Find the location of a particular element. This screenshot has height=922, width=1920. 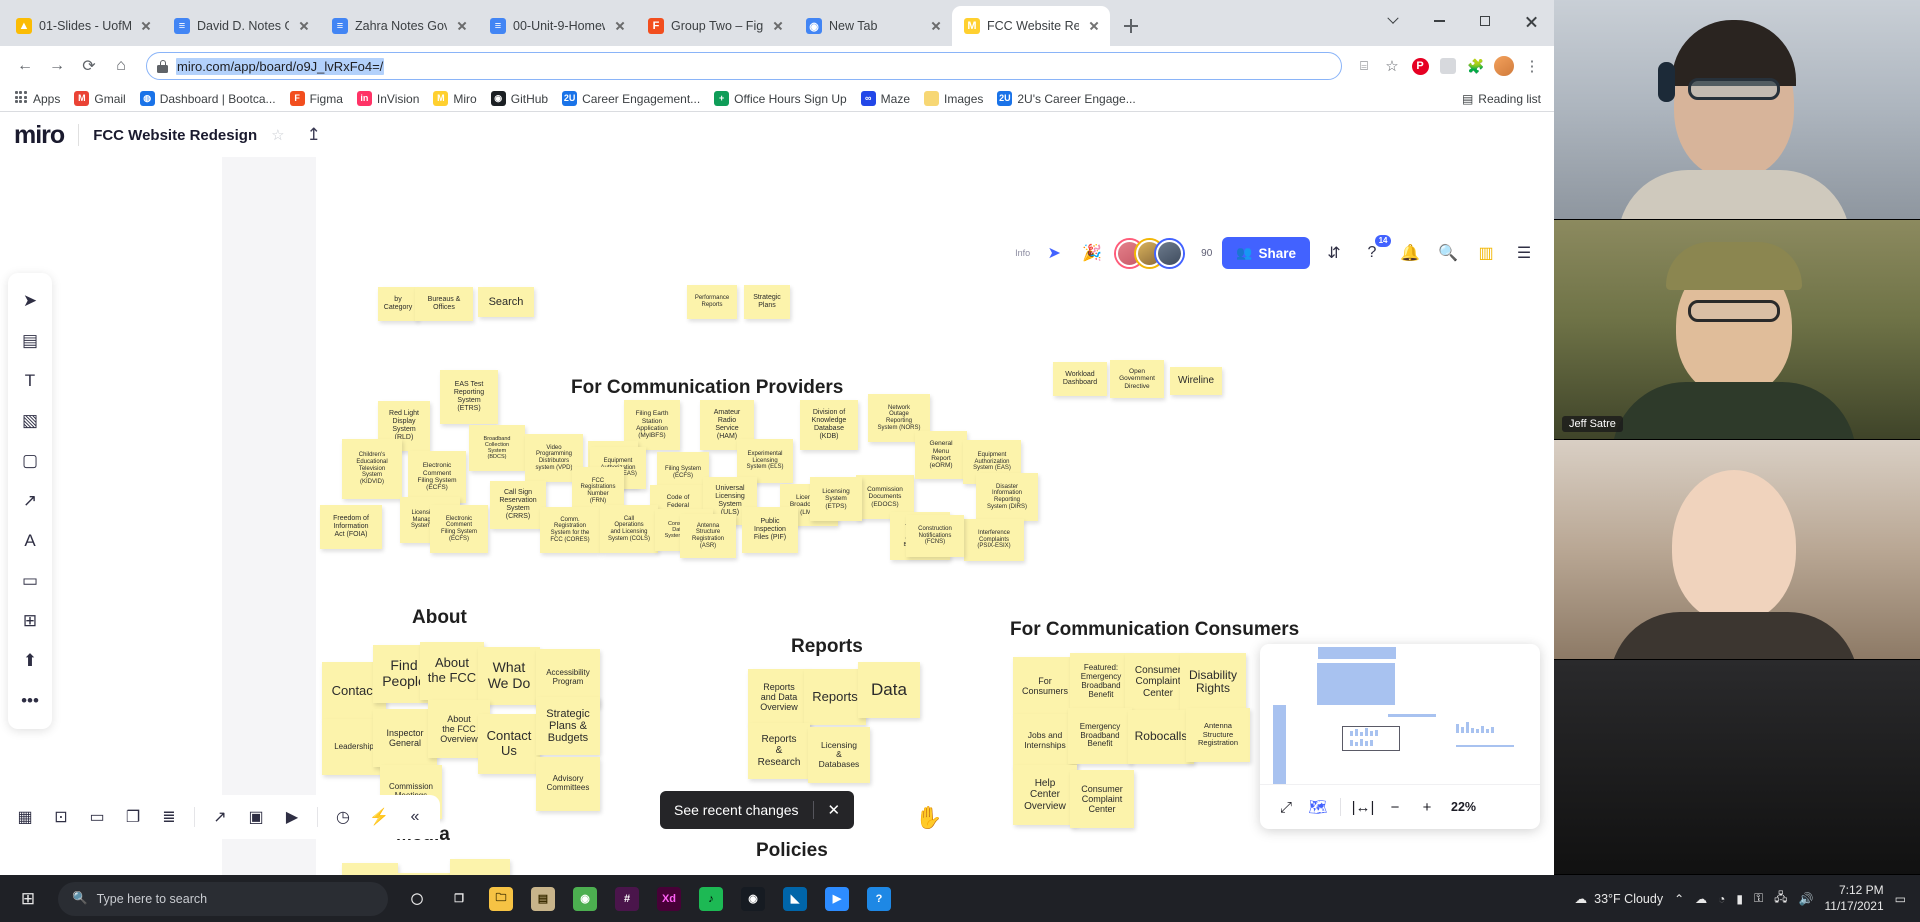

timer-tool: ◷ is located at coordinates (343, 817).